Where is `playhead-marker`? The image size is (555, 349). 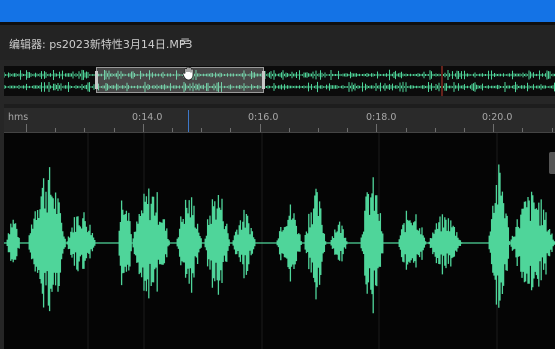
playhead-marker is located at coordinates (188, 121).